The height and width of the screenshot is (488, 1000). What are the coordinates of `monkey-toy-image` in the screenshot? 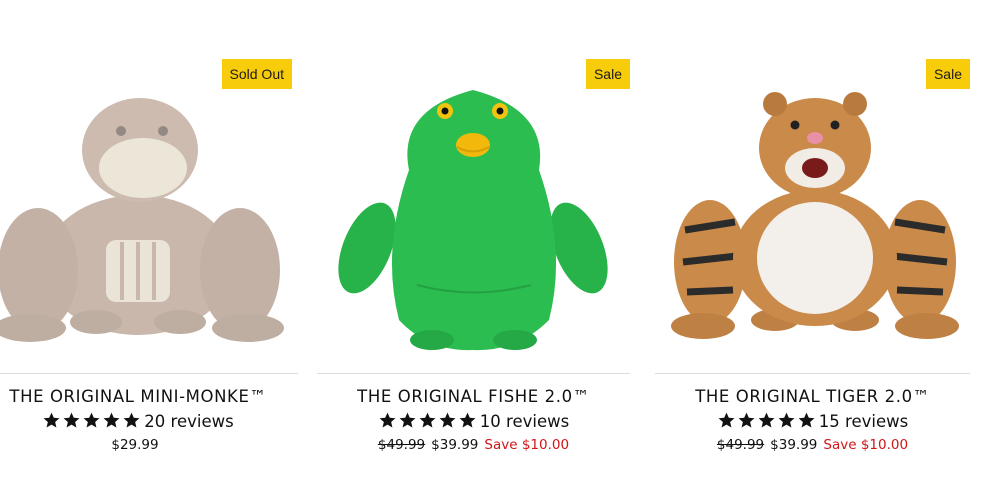 It's located at (142, 220).